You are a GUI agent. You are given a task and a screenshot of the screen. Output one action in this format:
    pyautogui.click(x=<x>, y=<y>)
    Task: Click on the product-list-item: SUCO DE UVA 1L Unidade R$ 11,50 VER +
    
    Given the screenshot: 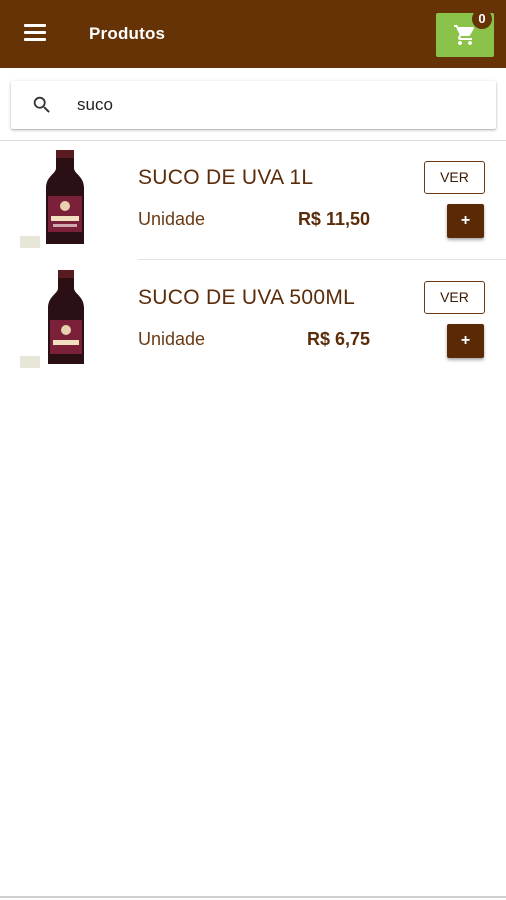 What is the action you would take?
    pyautogui.click(x=253, y=208)
    